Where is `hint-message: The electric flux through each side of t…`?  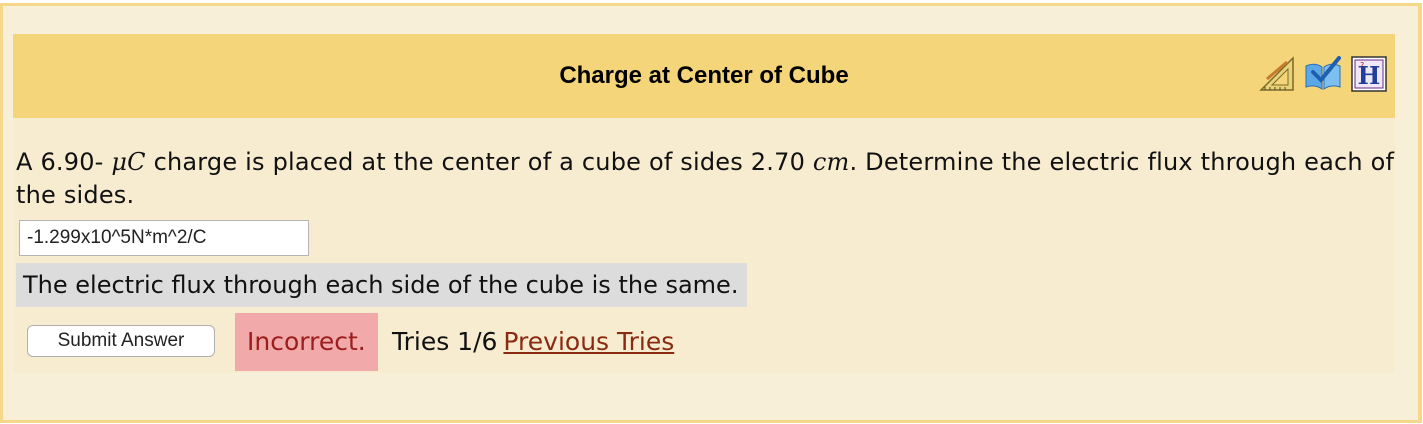
hint-message: The electric flux through each side of t… is located at coordinates (382, 285).